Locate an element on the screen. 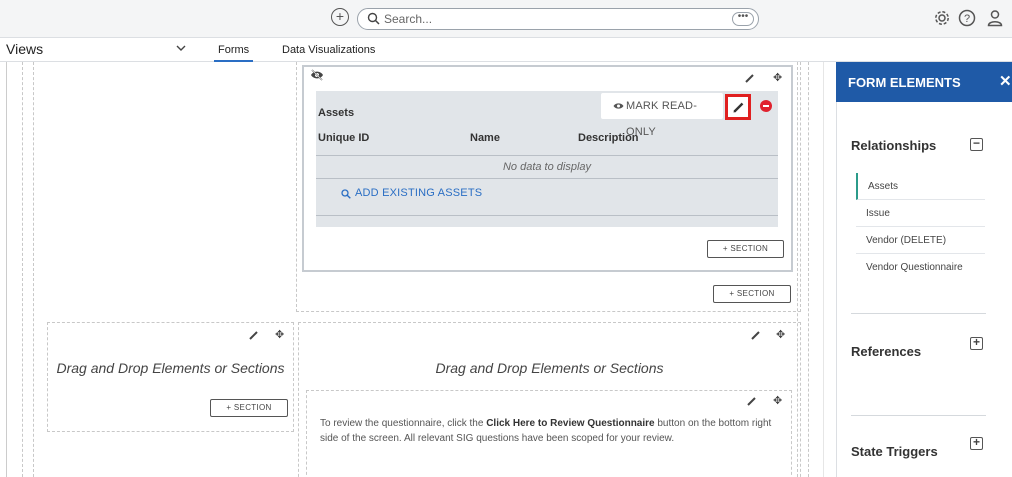 The height and width of the screenshot is (477, 1012). mark-read-only-button: MARK READ-ONLY is located at coordinates (662, 115).